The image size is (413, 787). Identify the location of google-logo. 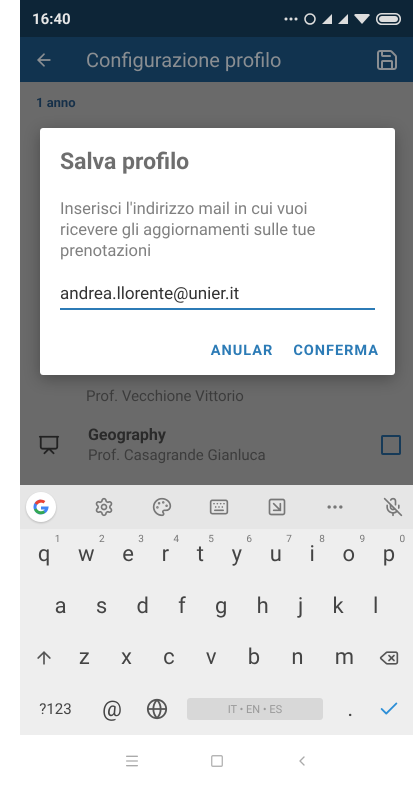
(41, 507).